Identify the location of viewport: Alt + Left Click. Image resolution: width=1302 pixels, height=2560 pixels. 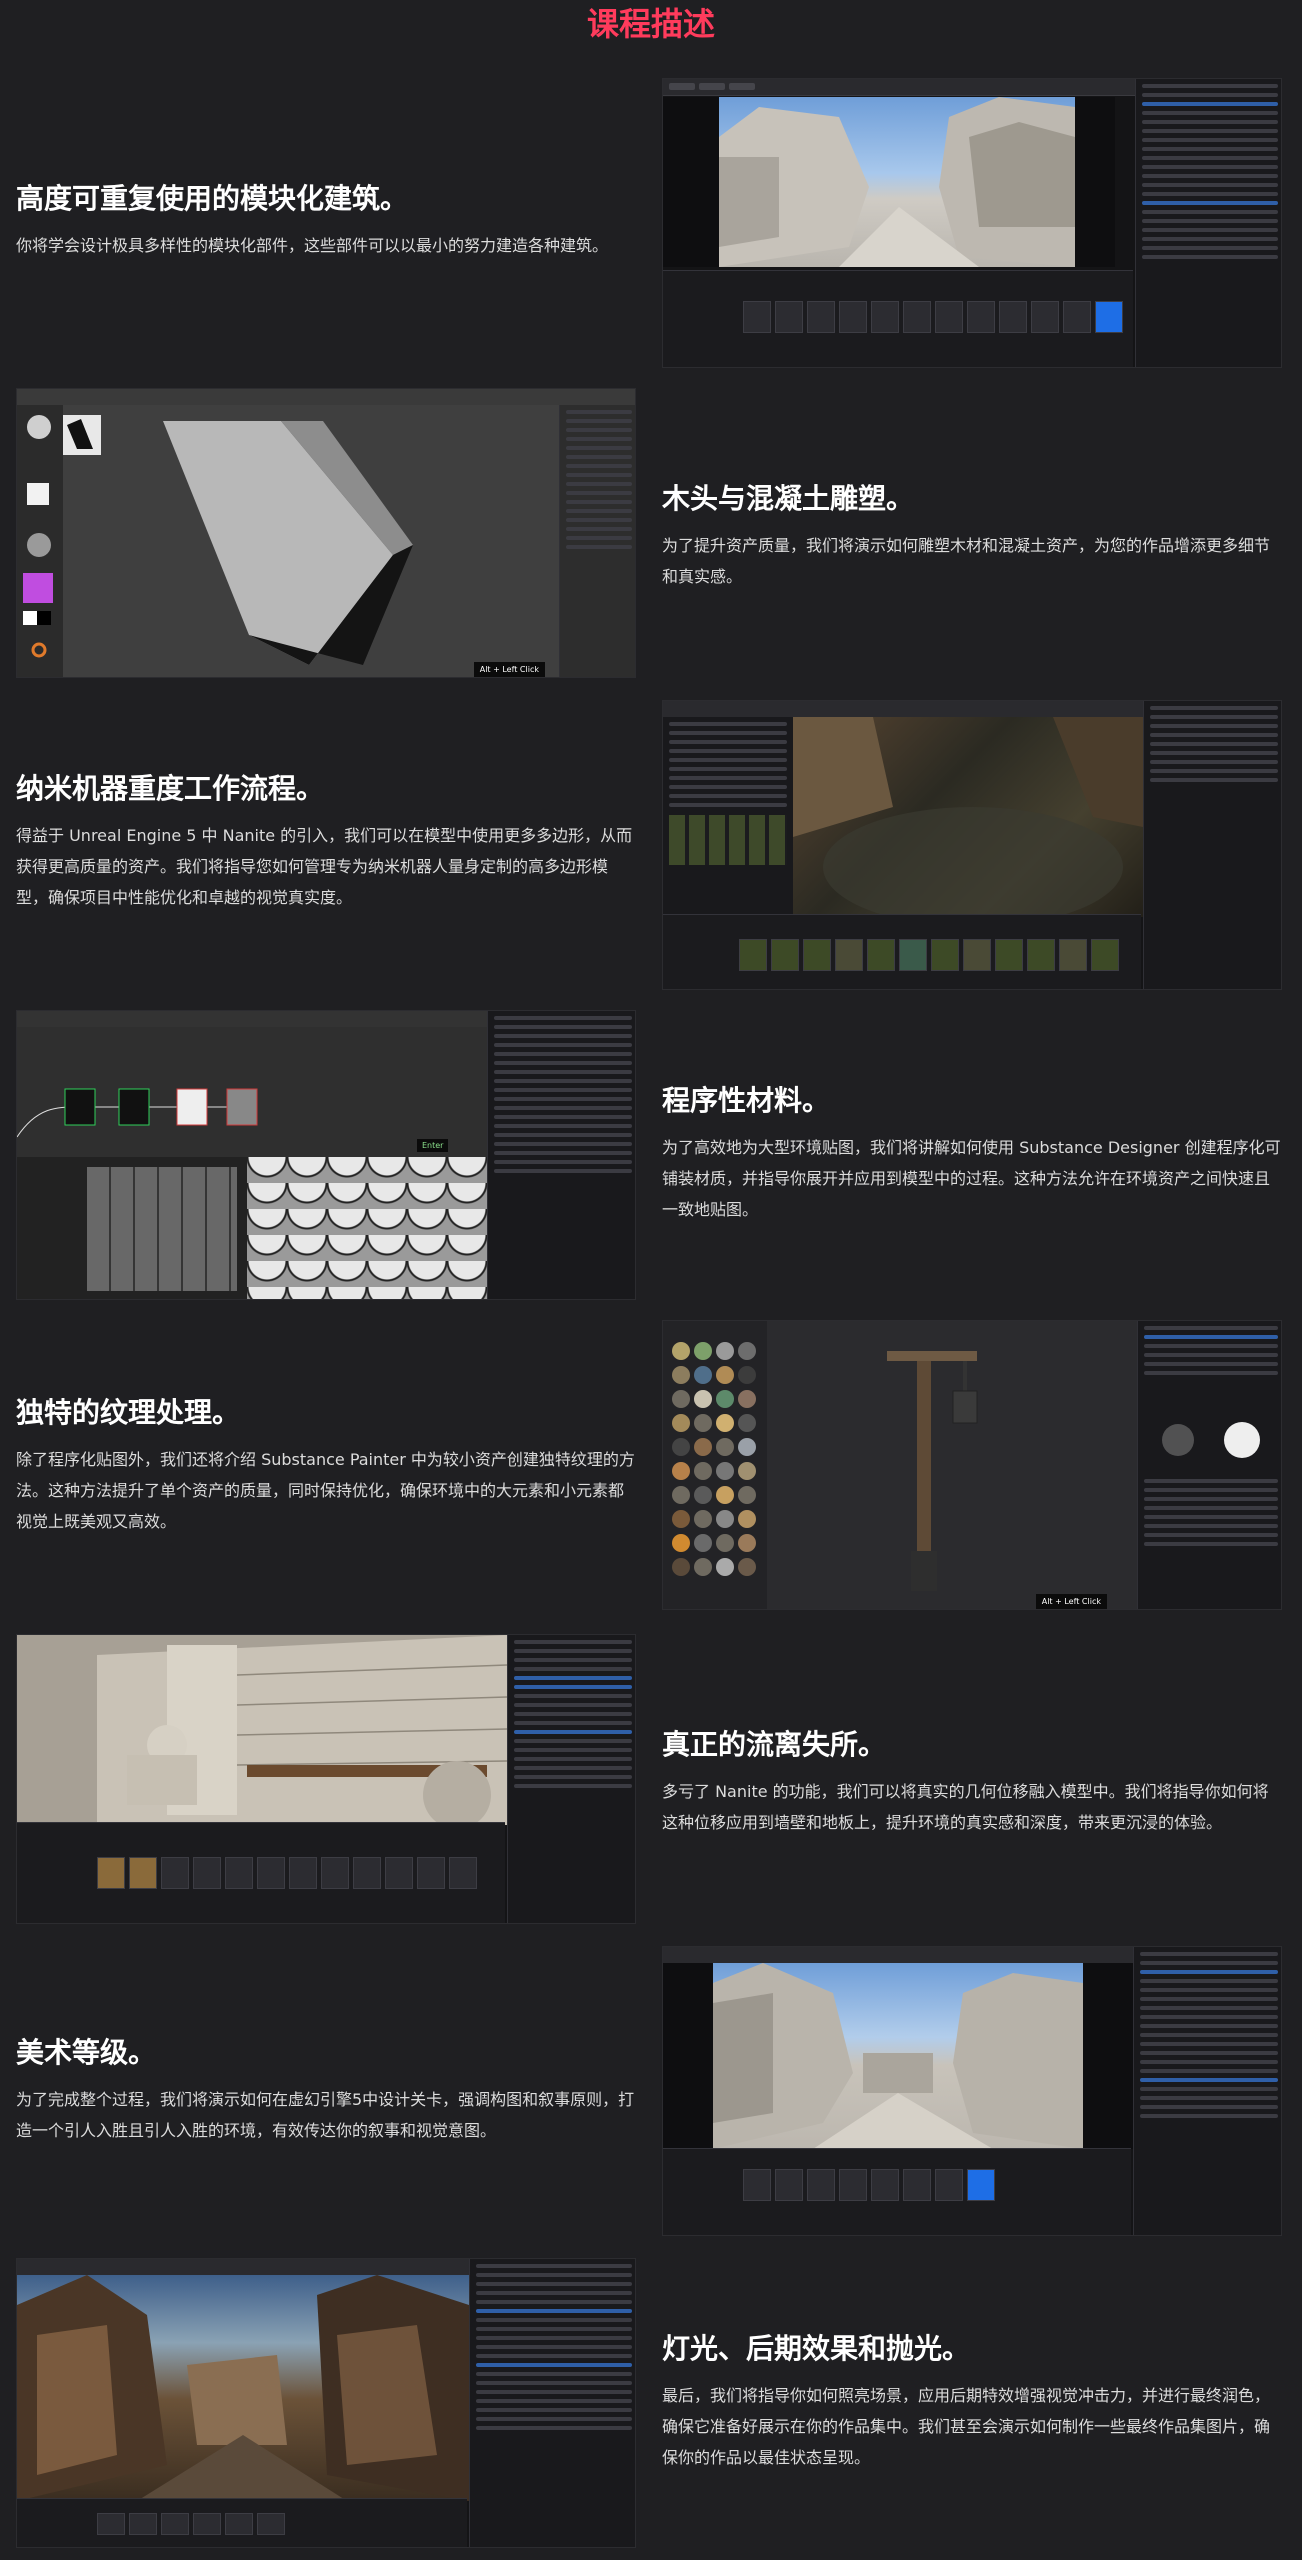
(952, 1465).